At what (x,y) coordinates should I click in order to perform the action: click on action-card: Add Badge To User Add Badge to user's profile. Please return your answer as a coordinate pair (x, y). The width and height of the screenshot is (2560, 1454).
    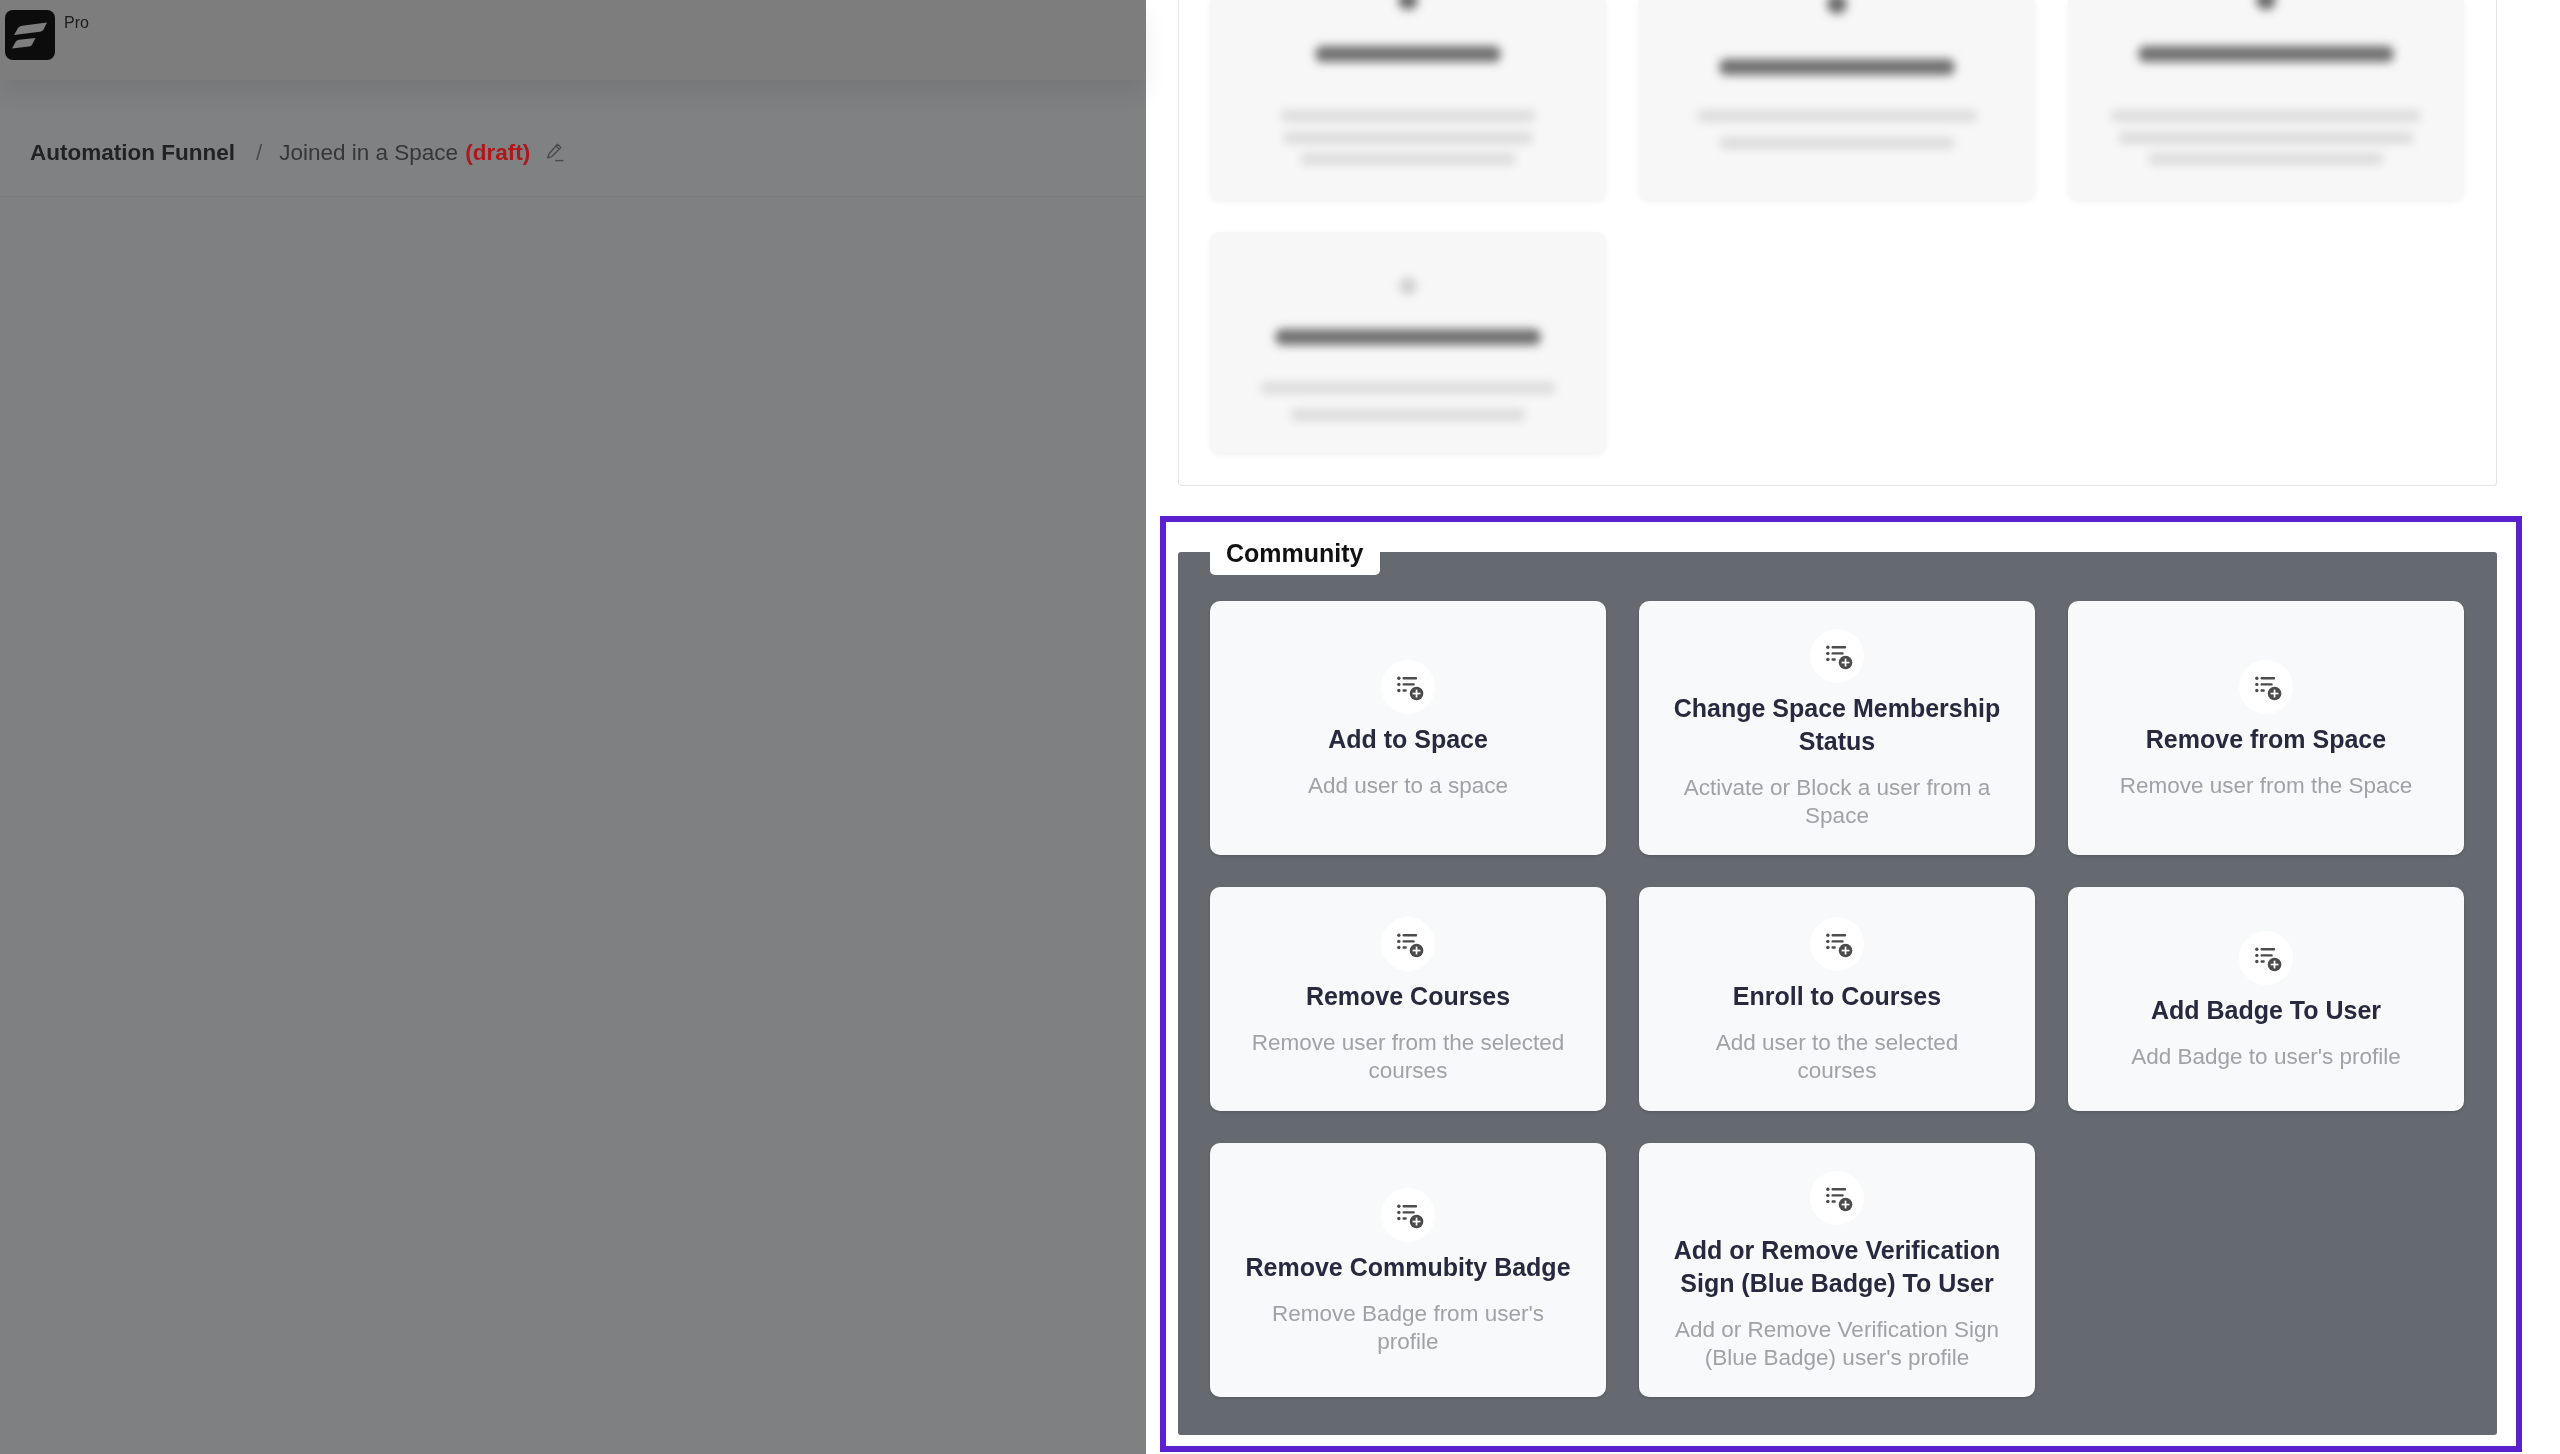
    Looking at the image, I should click on (2266, 999).